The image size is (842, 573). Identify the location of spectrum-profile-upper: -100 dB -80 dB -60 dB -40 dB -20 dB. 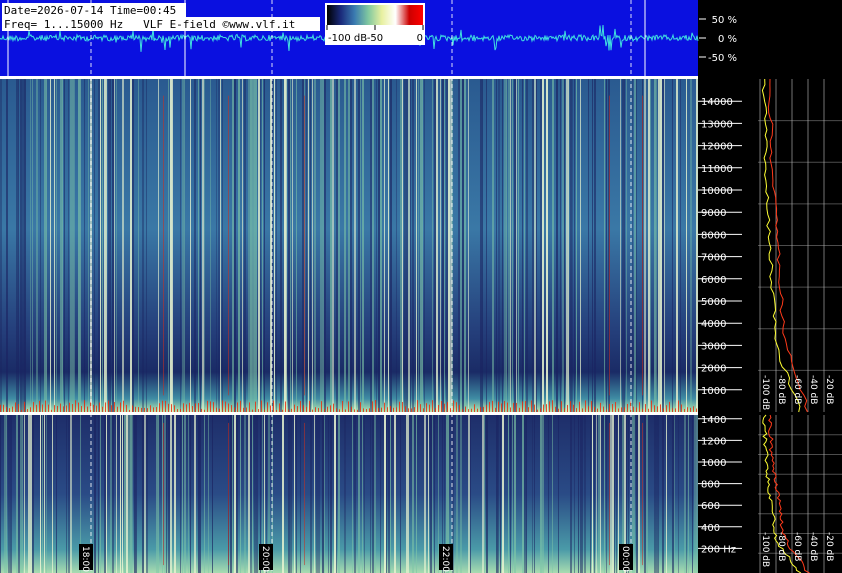
(800, 245).